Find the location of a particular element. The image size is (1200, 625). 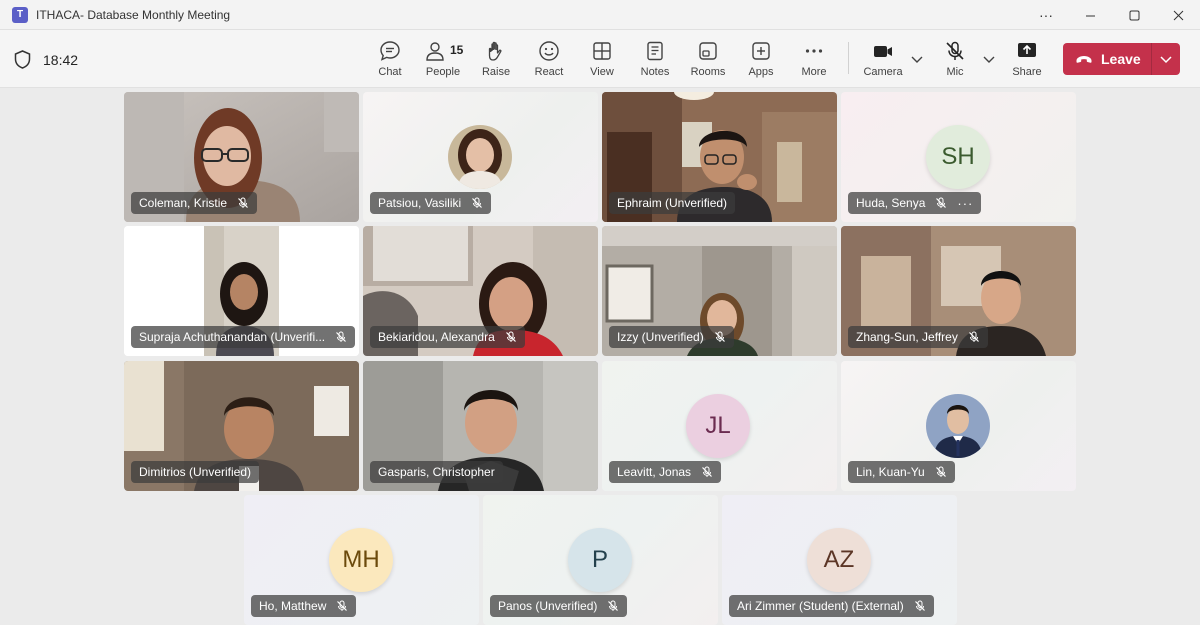

react-label: React is located at coordinates (549, 72).